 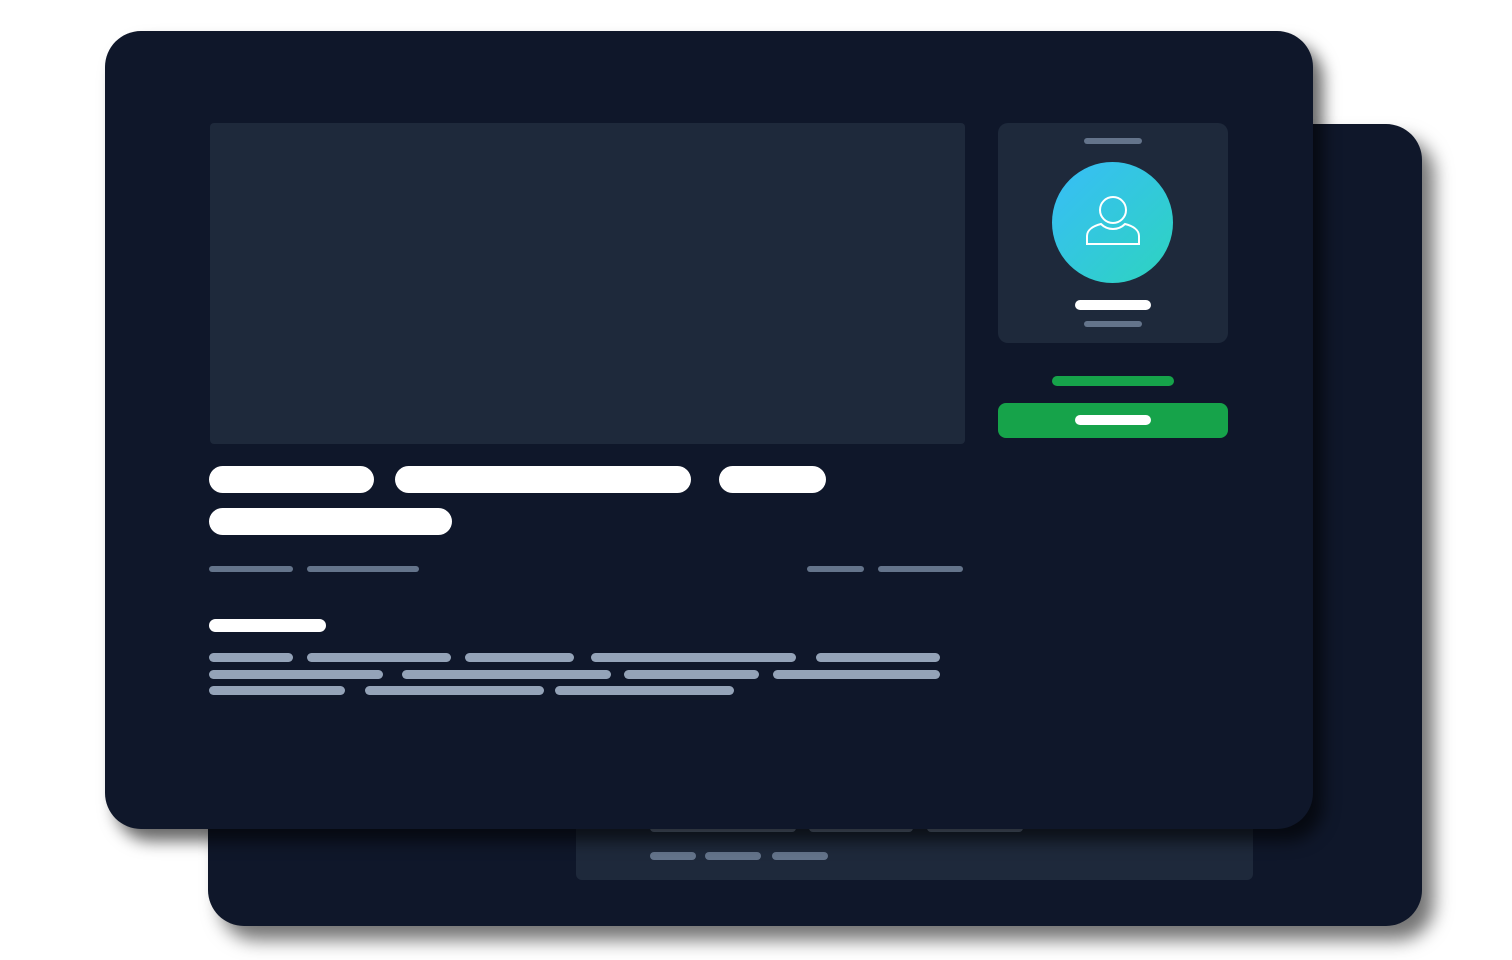 I want to click on primary-action-label-line, so click(x=1113, y=420).